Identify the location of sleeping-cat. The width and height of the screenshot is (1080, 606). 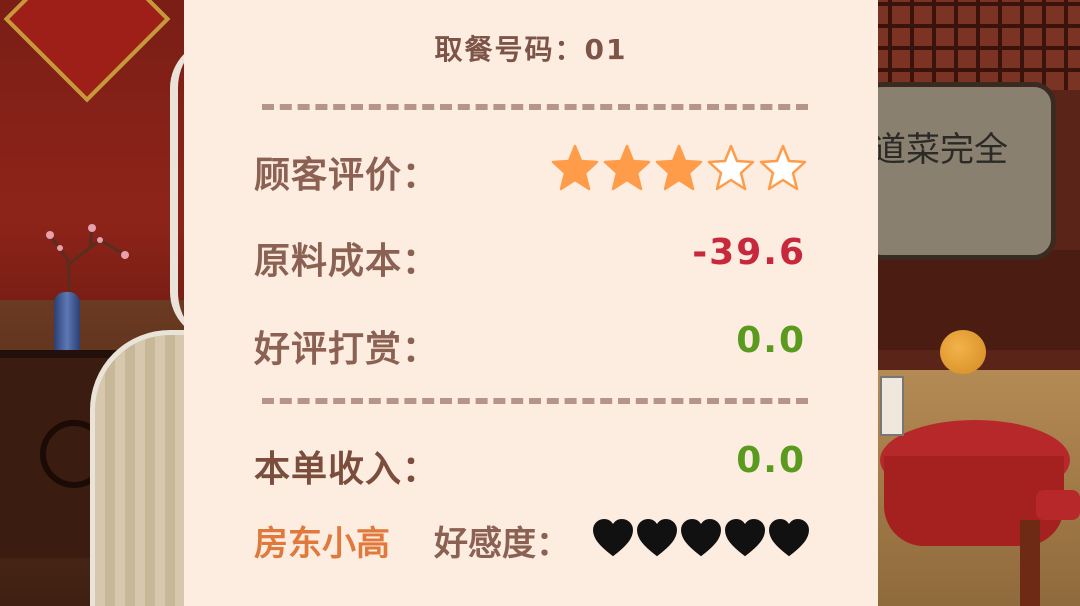
(963, 352).